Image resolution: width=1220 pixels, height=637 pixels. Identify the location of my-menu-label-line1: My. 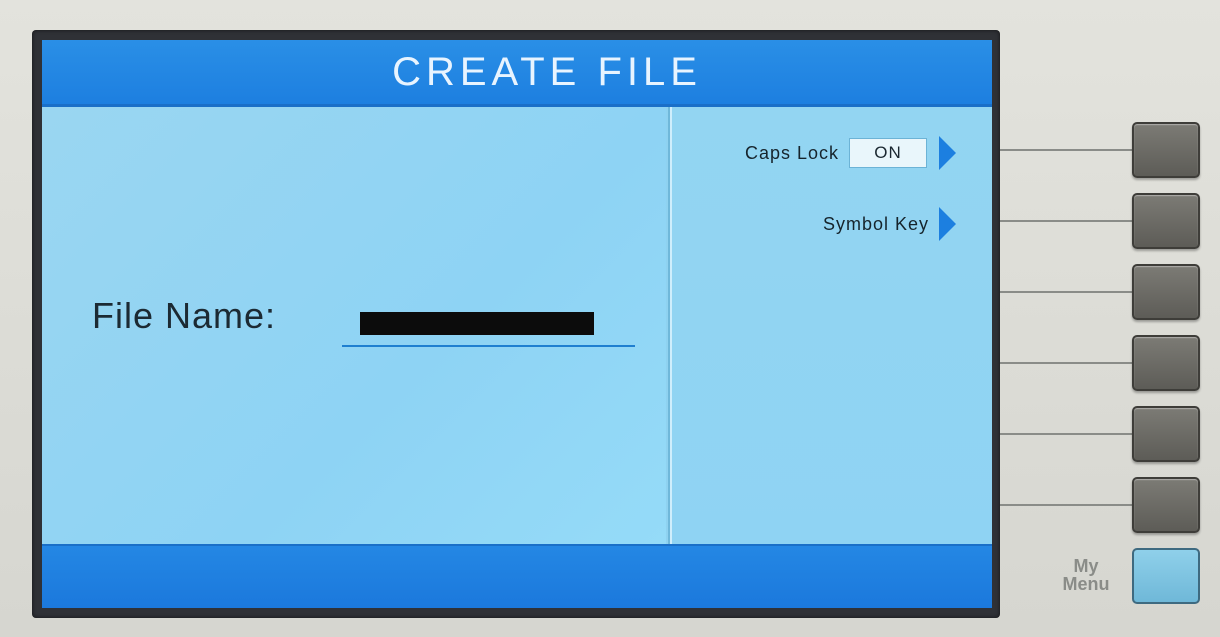
(1086, 566).